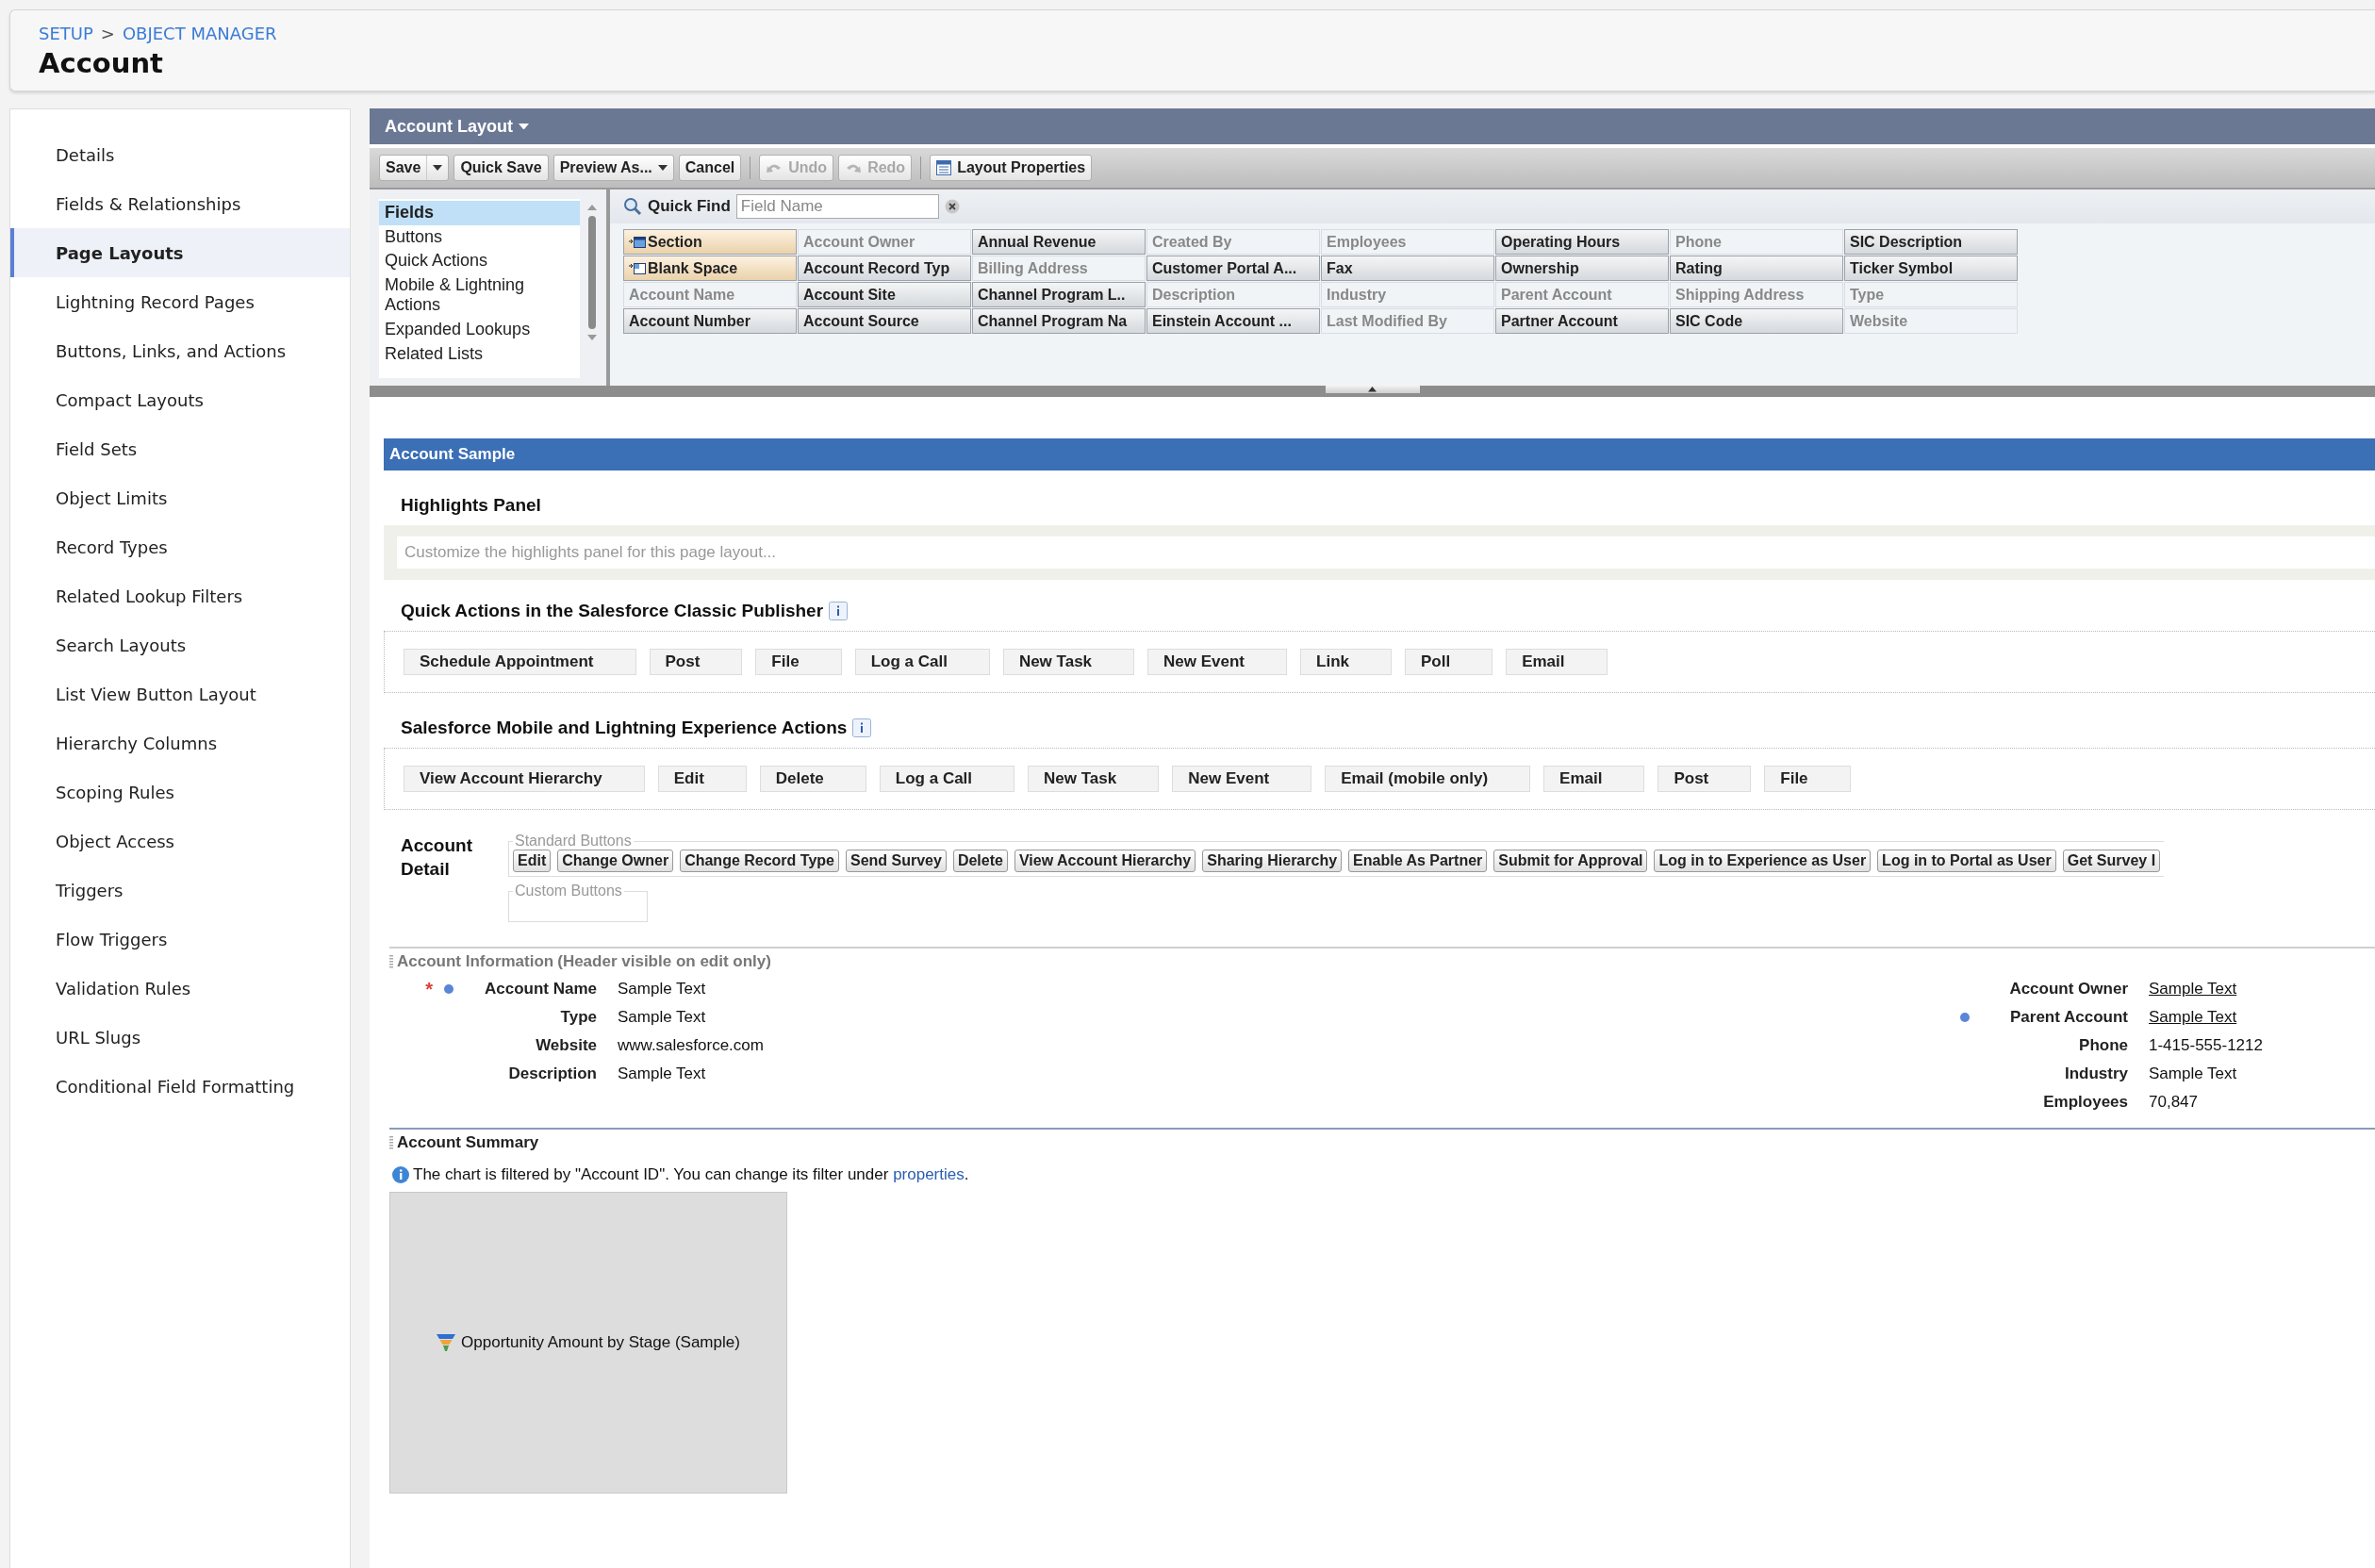 The height and width of the screenshot is (1568, 2375). What do you see at coordinates (180, 154) in the screenshot?
I see `sidebar-item: Details` at bounding box center [180, 154].